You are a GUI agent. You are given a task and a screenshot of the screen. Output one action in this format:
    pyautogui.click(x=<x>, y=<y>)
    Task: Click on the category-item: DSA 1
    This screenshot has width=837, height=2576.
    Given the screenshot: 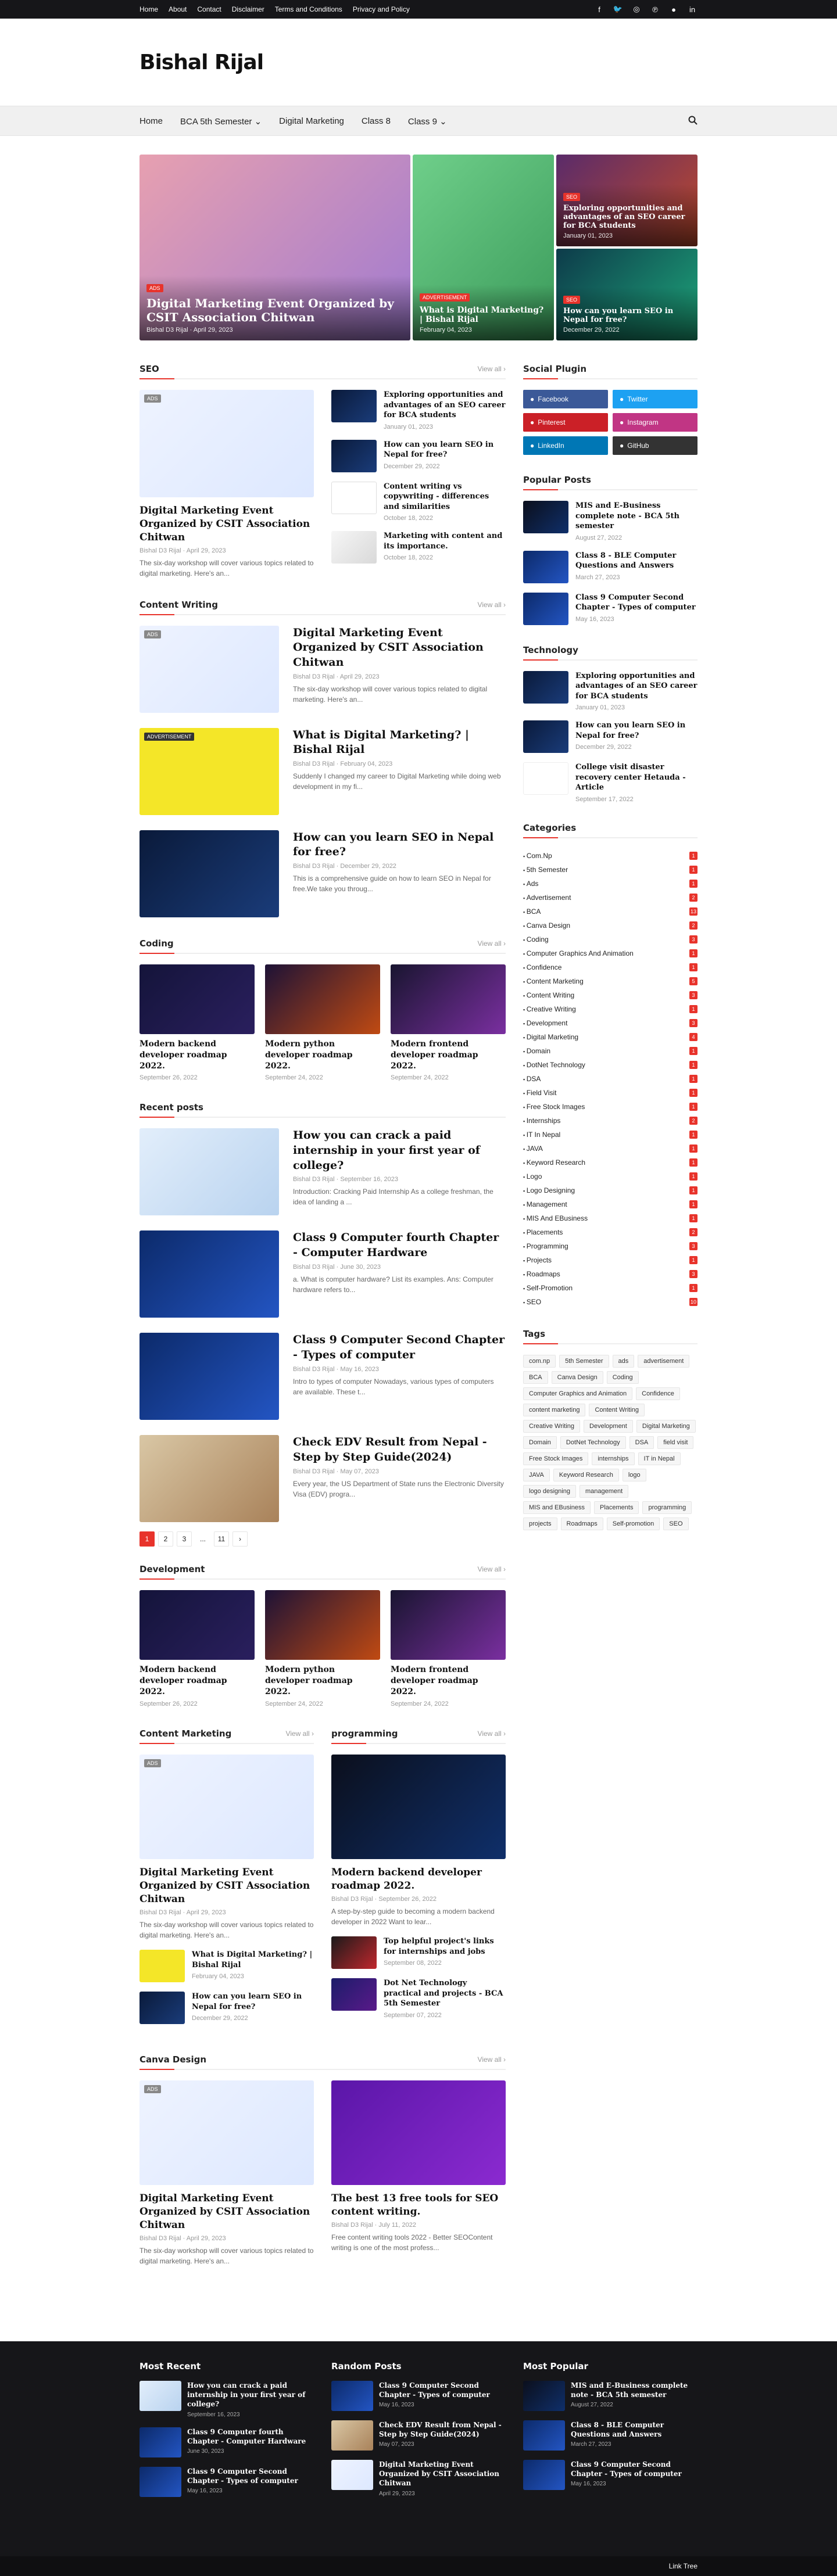 What is the action you would take?
    pyautogui.click(x=610, y=1079)
    